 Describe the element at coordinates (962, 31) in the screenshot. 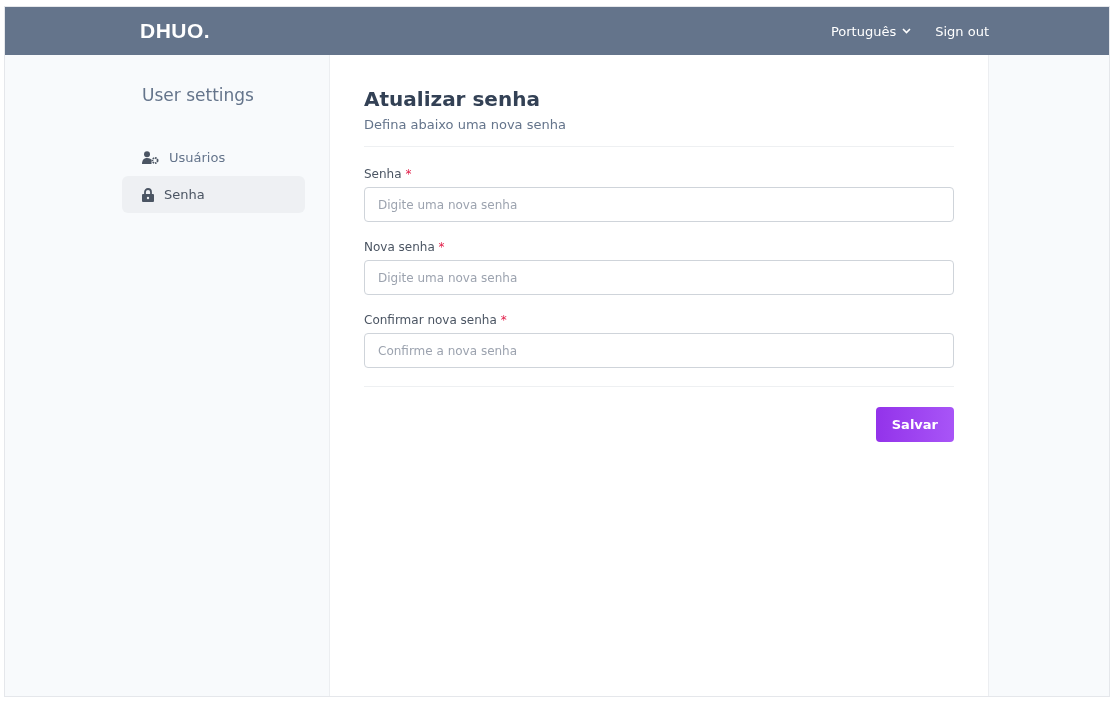

I see `sign-out-link: Sign out` at that location.